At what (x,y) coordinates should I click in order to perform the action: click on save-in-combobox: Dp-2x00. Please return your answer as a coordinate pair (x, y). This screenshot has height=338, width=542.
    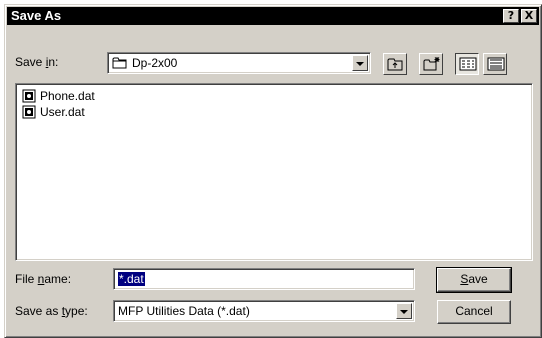
    Looking at the image, I should click on (239, 63).